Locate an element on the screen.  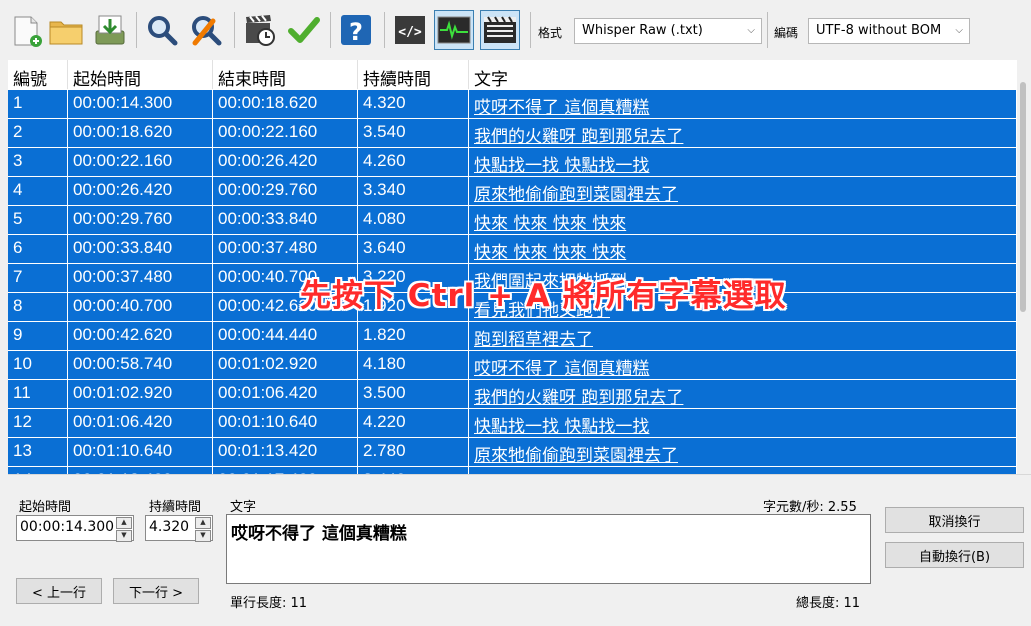
cell-number: 2 is located at coordinates (38, 133).